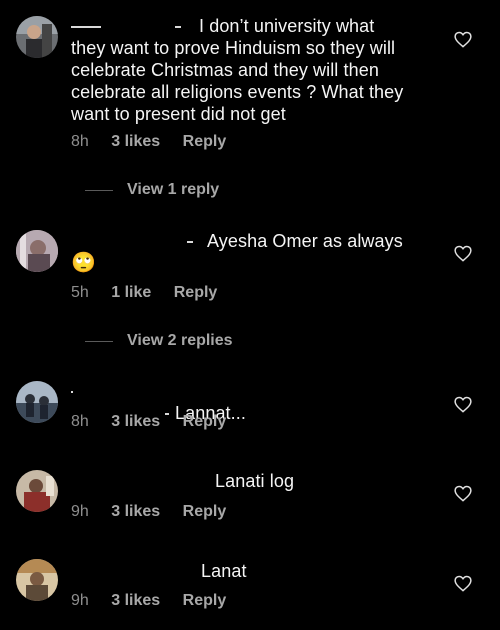  Describe the element at coordinates (83, 263) in the screenshot. I see `face-rolling-eyes-emoji: 🙄` at that location.